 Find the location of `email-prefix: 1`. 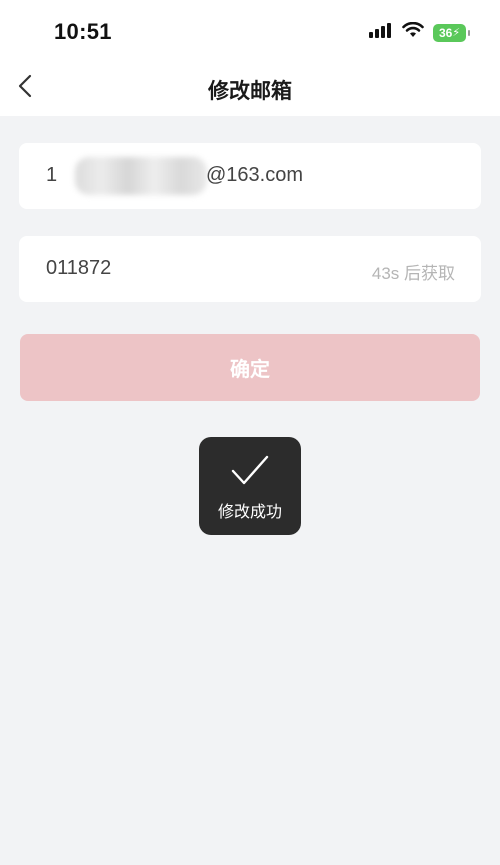

email-prefix: 1 is located at coordinates (52, 175).